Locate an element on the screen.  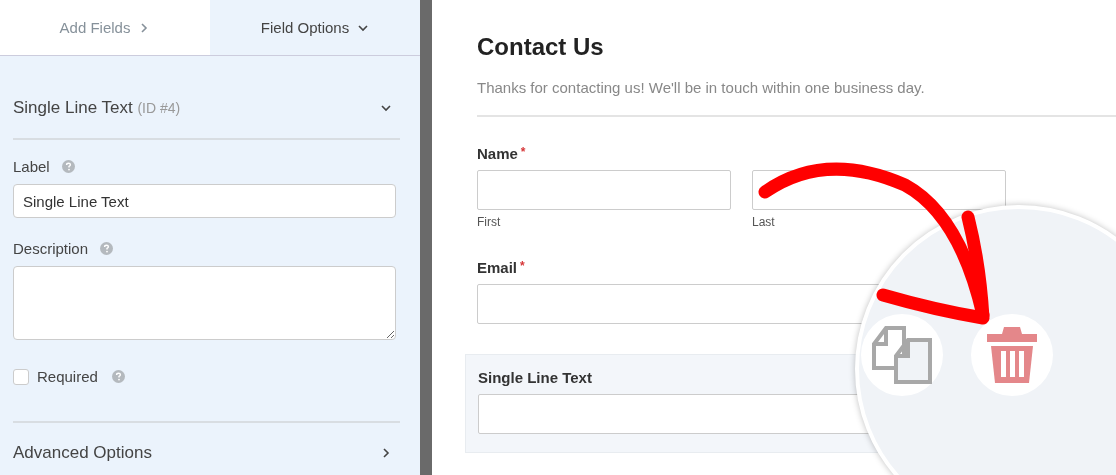
sub-label: First is located at coordinates (489, 222).